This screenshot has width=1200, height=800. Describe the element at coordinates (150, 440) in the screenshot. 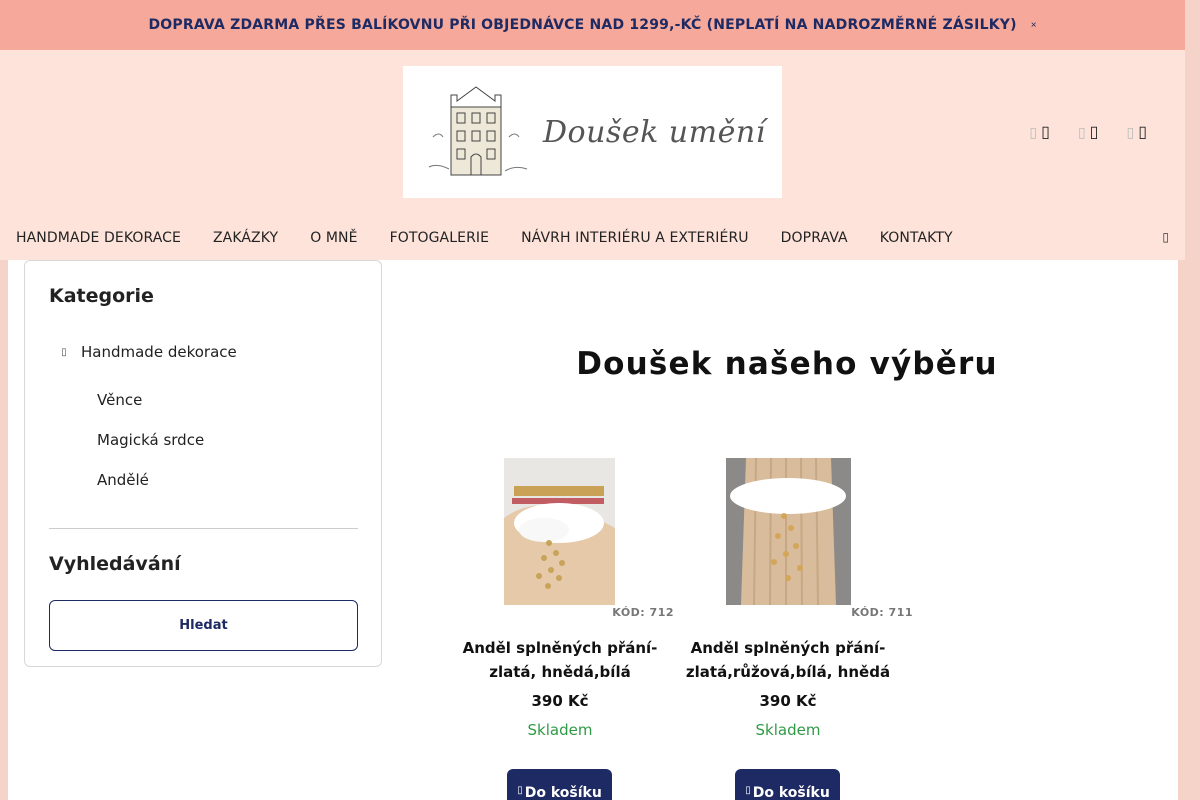

I see `category-magicka-srdce: Magická srdce` at that location.